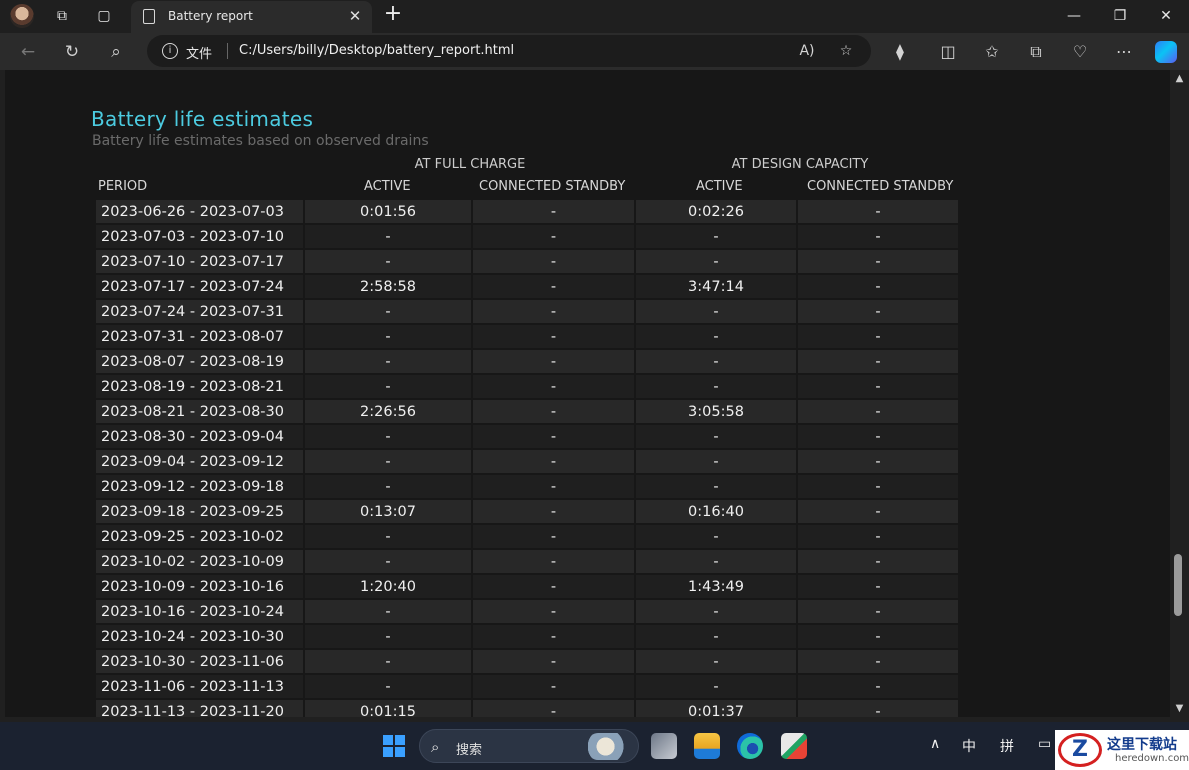 The width and height of the screenshot is (1189, 770). What do you see at coordinates (1152, 758) in the screenshot?
I see `watermark-subtitle: heredown.com` at bounding box center [1152, 758].